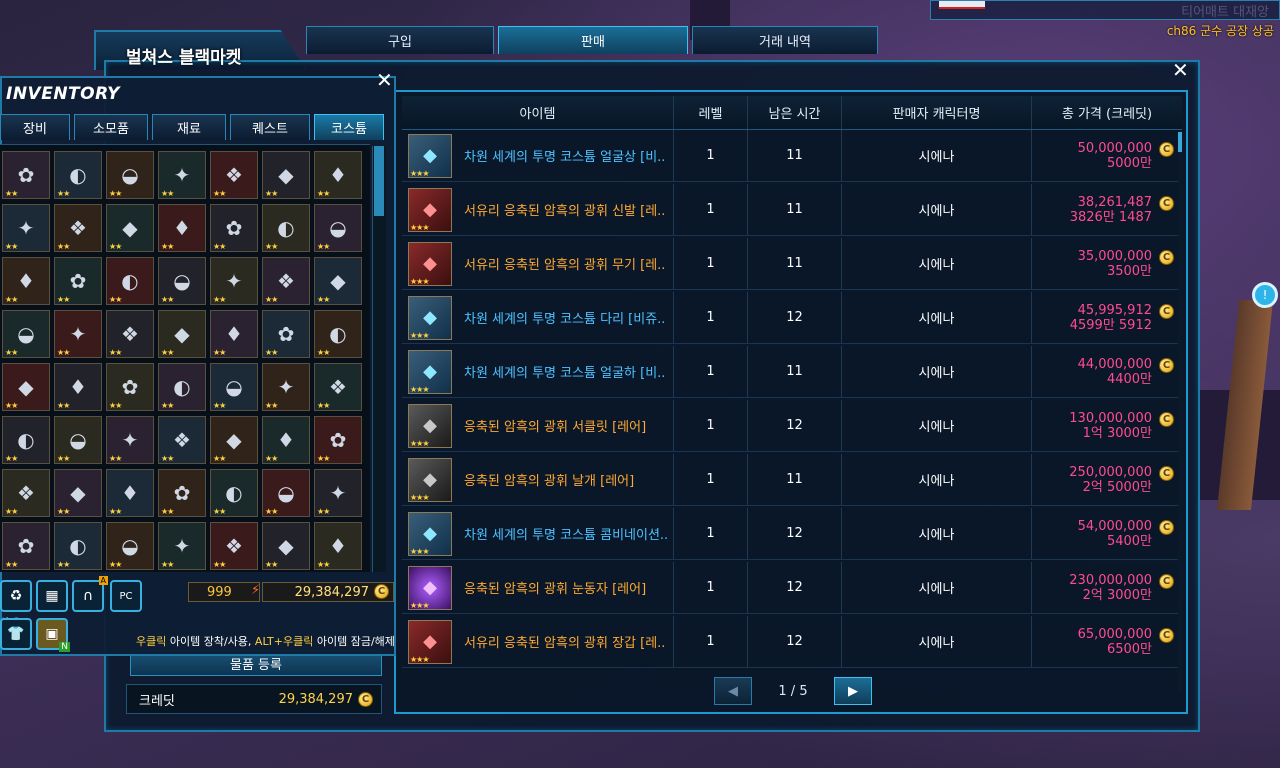  I want to click on magnet-button: ∩ A, so click(90, 594).